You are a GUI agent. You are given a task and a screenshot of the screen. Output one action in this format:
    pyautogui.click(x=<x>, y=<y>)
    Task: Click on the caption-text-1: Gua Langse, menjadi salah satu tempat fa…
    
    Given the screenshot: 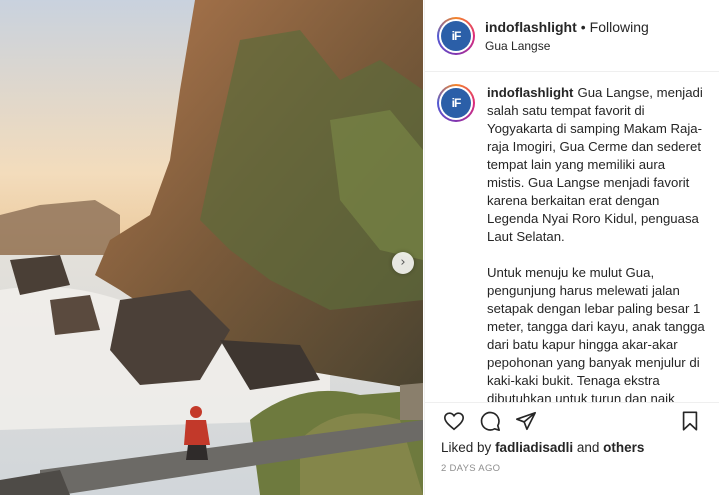 What is the action you would take?
    pyautogui.click(x=595, y=164)
    